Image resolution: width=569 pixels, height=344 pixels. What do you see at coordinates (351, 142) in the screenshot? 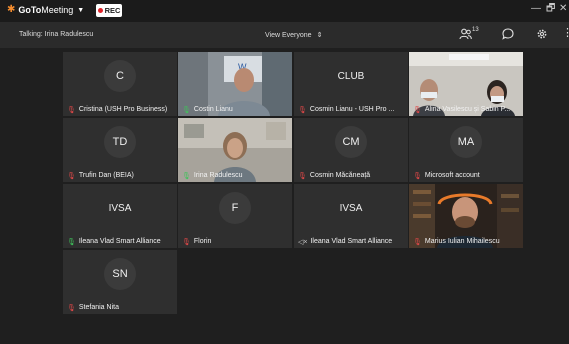
I see `avatar: CM` at bounding box center [351, 142].